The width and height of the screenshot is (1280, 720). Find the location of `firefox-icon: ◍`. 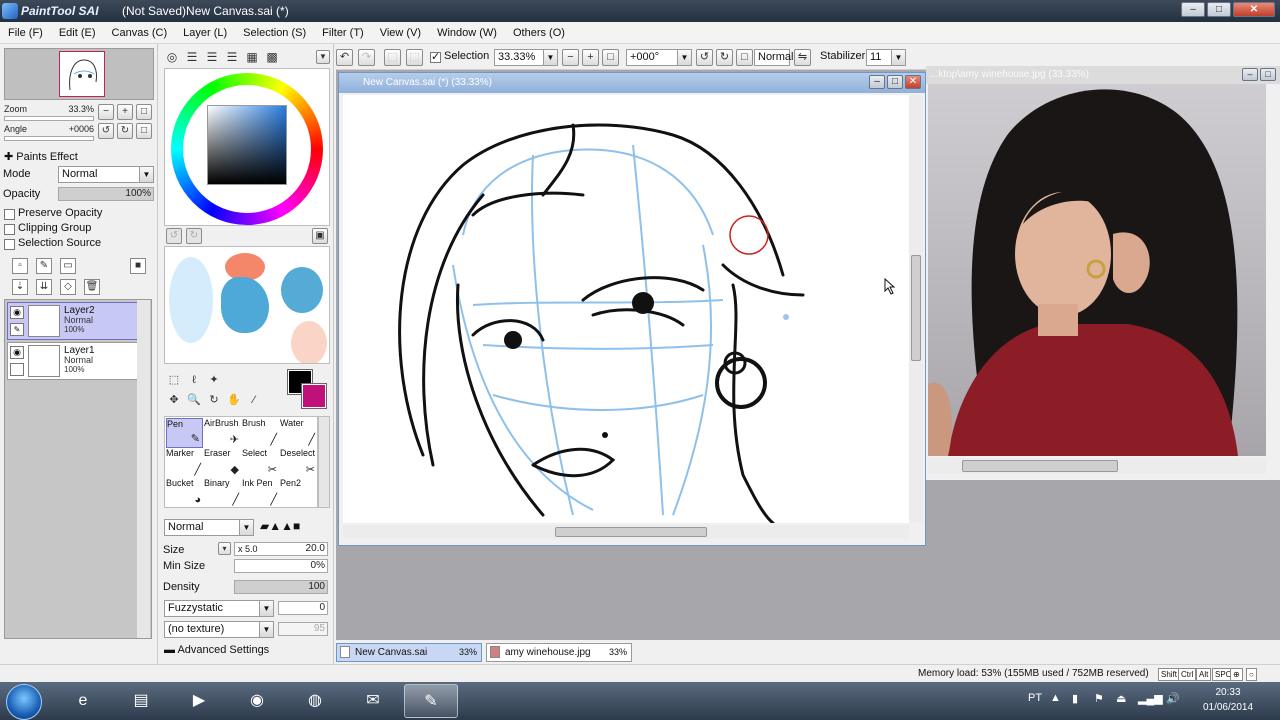

firefox-icon: ◍ is located at coordinates (315, 701).